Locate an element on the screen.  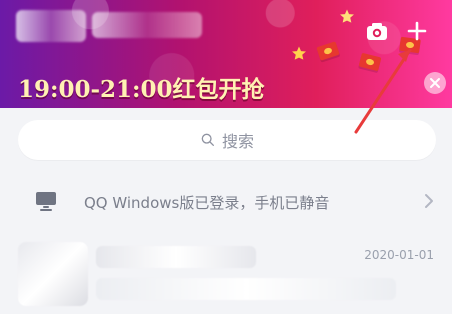
monitor-icon is located at coordinates (46, 201).